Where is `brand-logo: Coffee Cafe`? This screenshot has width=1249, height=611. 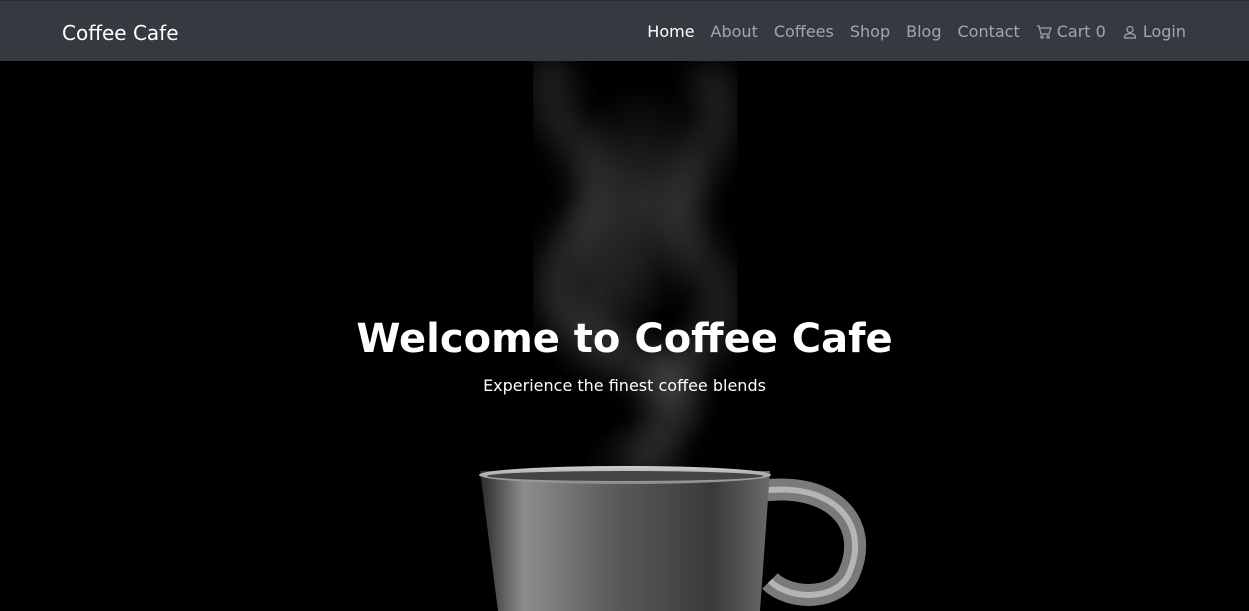 brand-logo: Coffee Cafe is located at coordinates (120, 33).